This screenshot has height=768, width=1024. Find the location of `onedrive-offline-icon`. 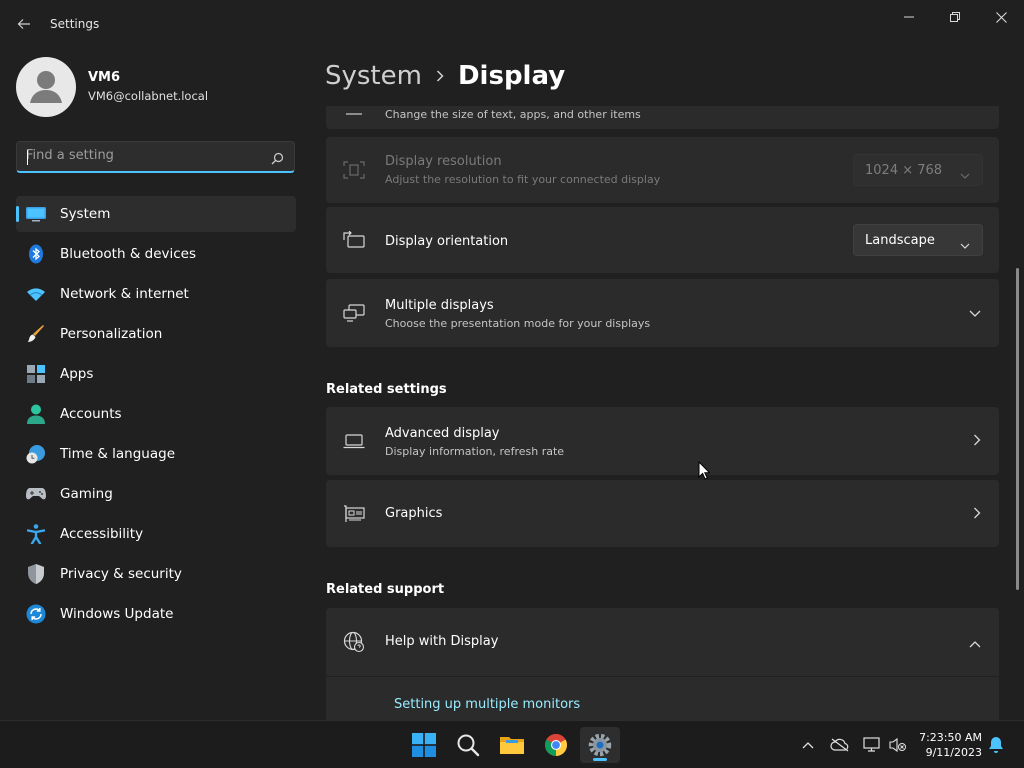

onedrive-offline-icon is located at coordinates (840, 745).